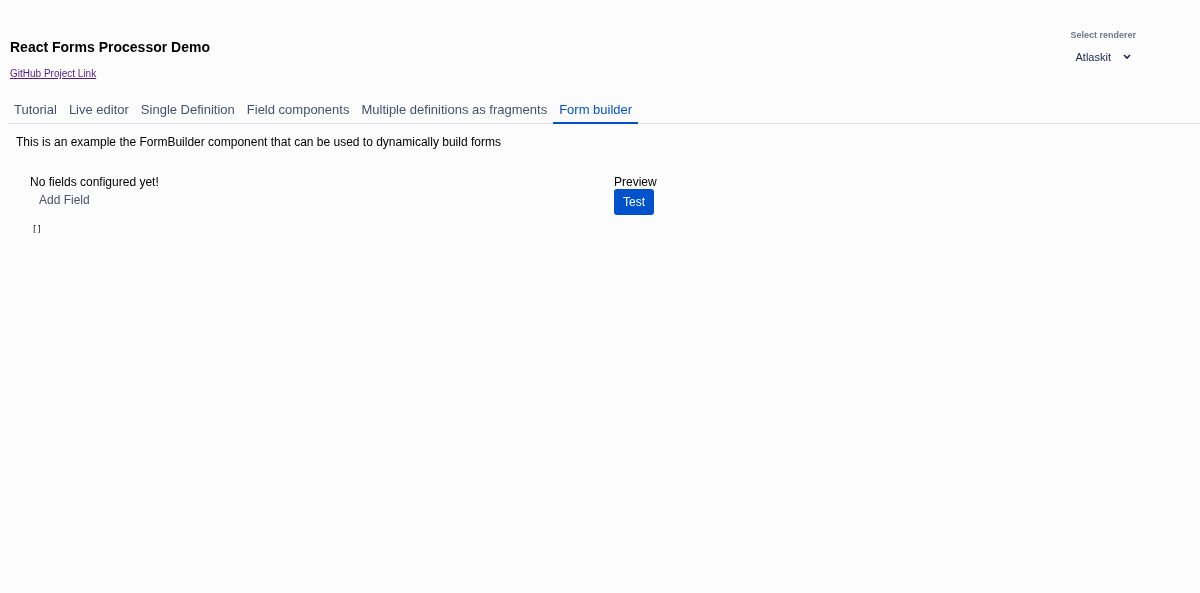 This screenshot has height=593, width=1200. What do you see at coordinates (1103, 35) in the screenshot?
I see `renderer-label: Select renderer` at bounding box center [1103, 35].